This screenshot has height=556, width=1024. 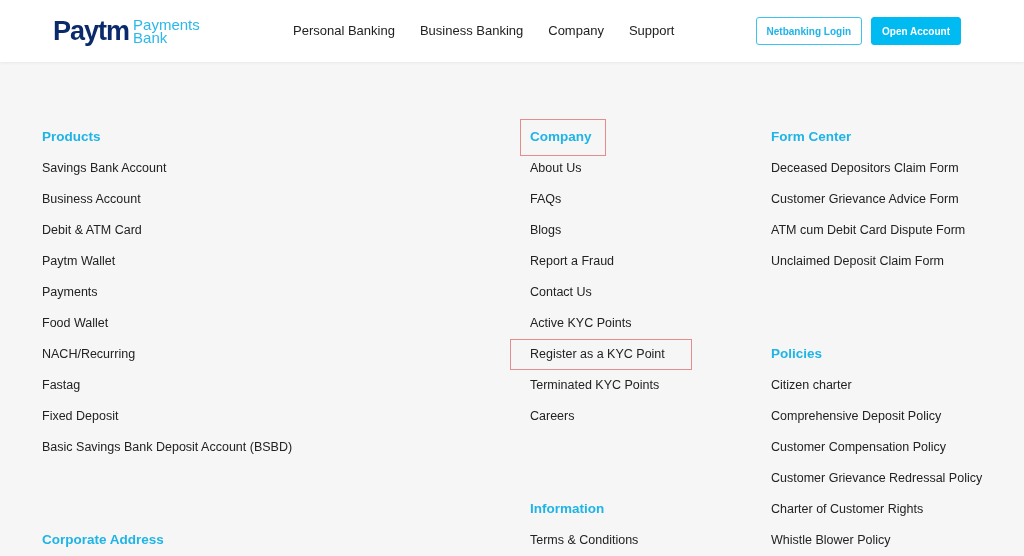 I want to click on footer-link: About Us, so click(x=556, y=168).